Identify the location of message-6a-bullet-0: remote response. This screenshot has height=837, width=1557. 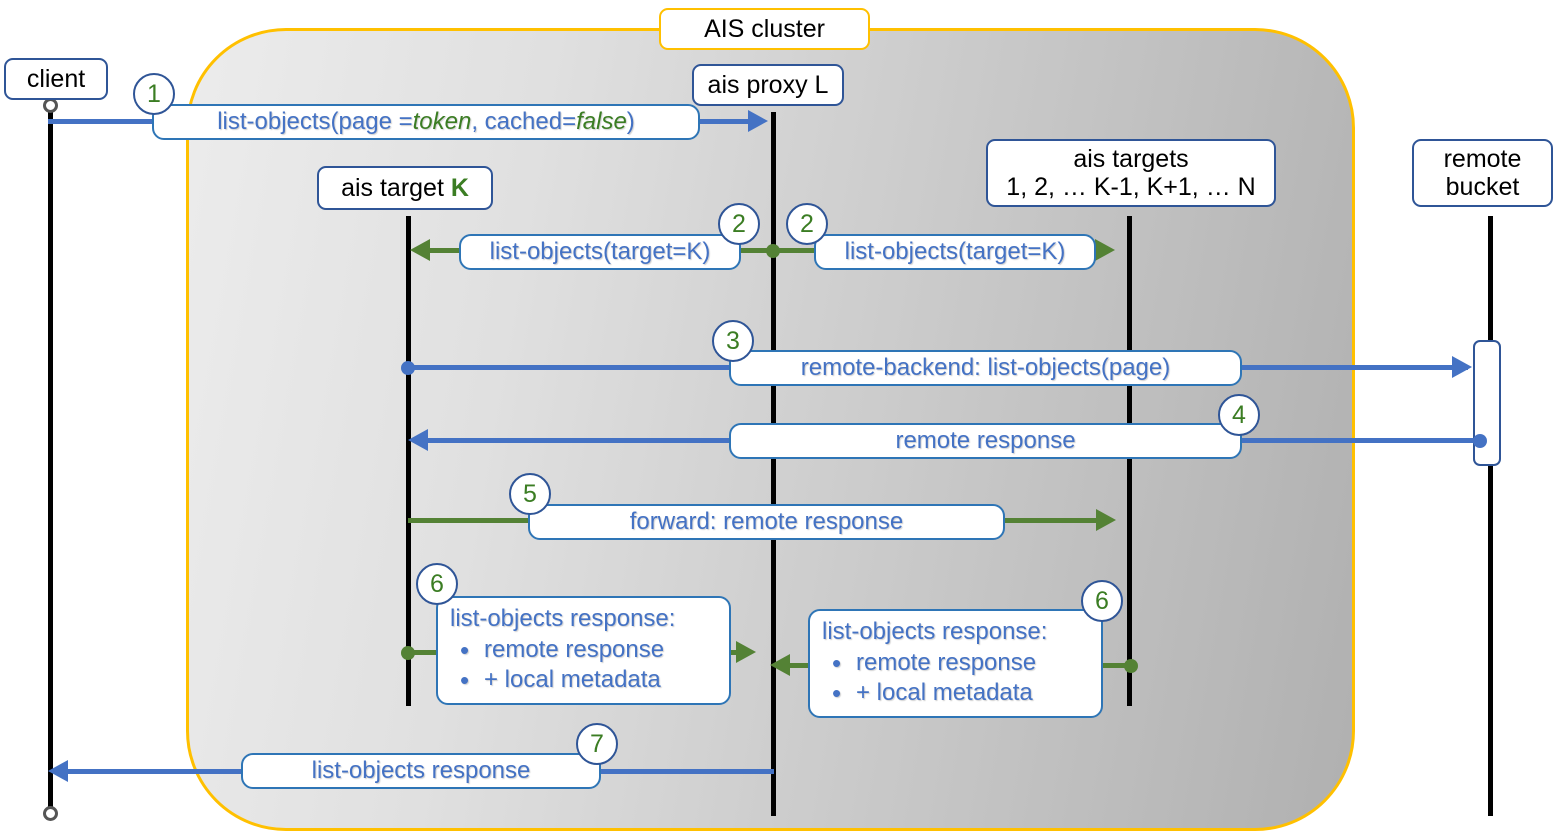
(582, 650).